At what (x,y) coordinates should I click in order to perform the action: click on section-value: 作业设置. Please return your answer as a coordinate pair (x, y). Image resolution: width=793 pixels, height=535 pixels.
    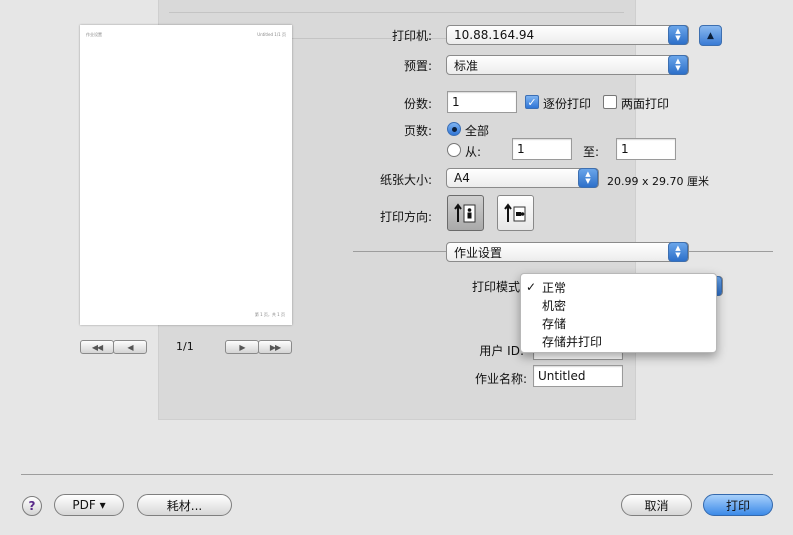
    Looking at the image, I should click on (478, 252).